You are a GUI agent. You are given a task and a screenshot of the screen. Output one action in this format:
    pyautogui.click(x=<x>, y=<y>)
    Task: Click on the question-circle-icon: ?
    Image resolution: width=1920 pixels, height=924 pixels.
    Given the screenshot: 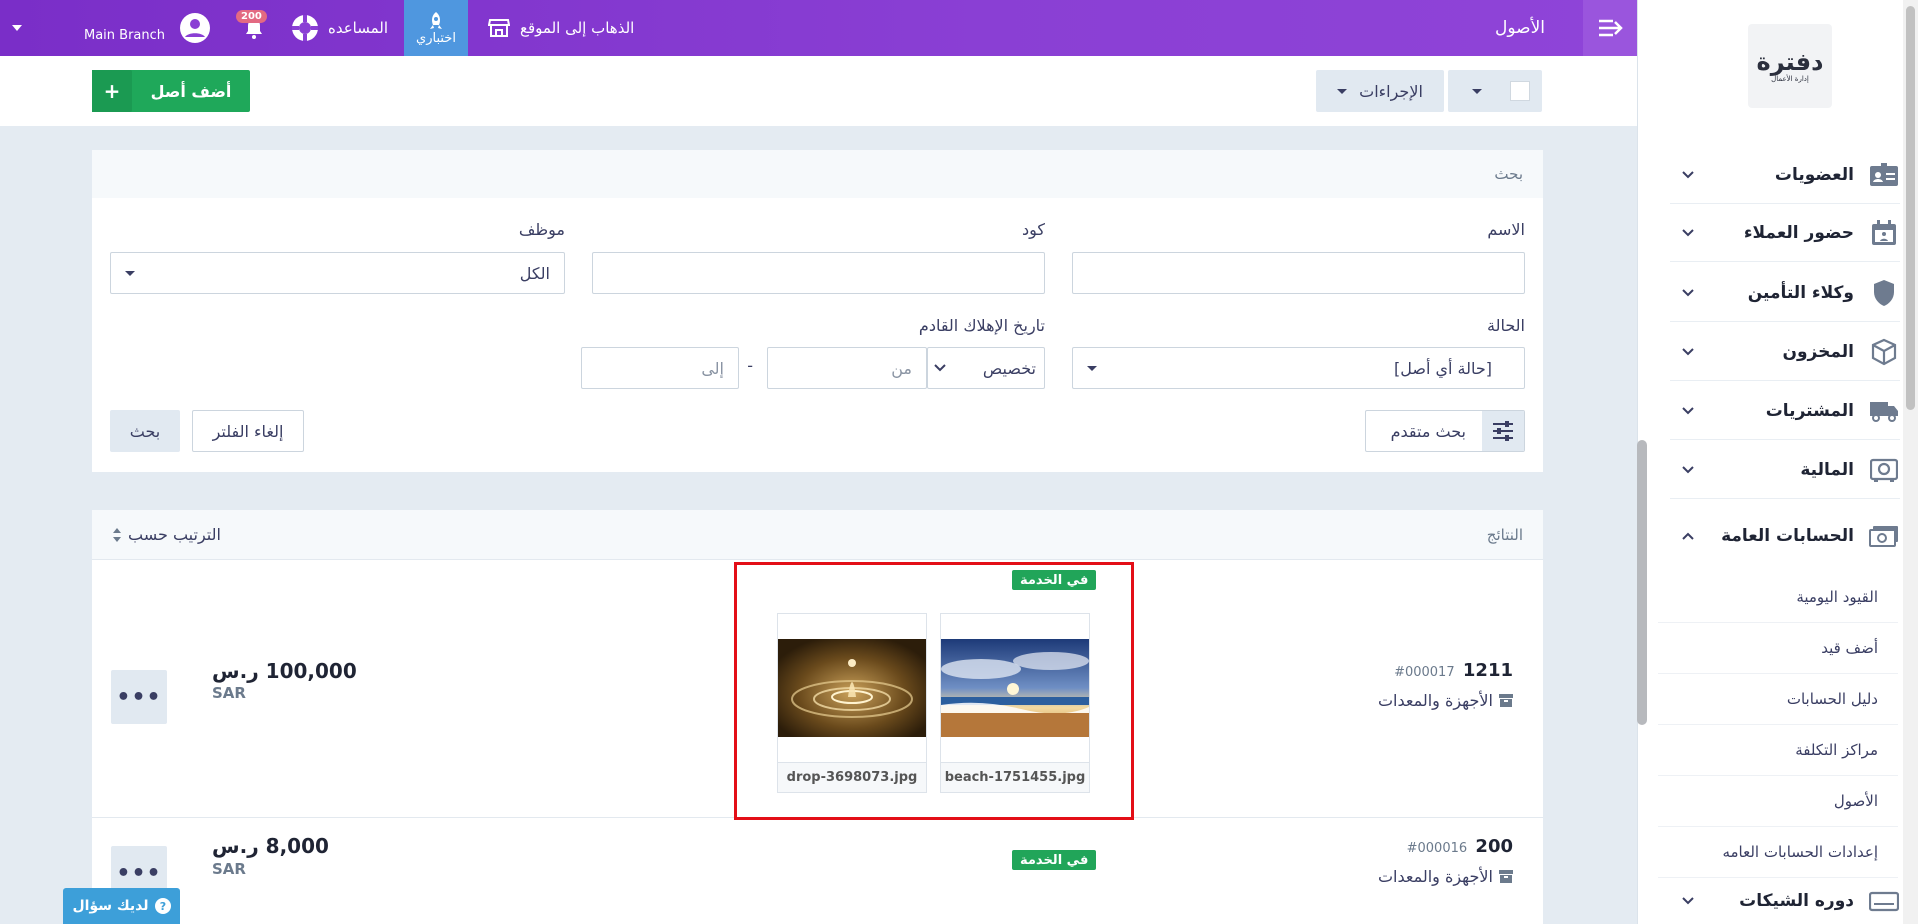 What is the action you would take?
    pyautogui.click(x=162, y=906)
    